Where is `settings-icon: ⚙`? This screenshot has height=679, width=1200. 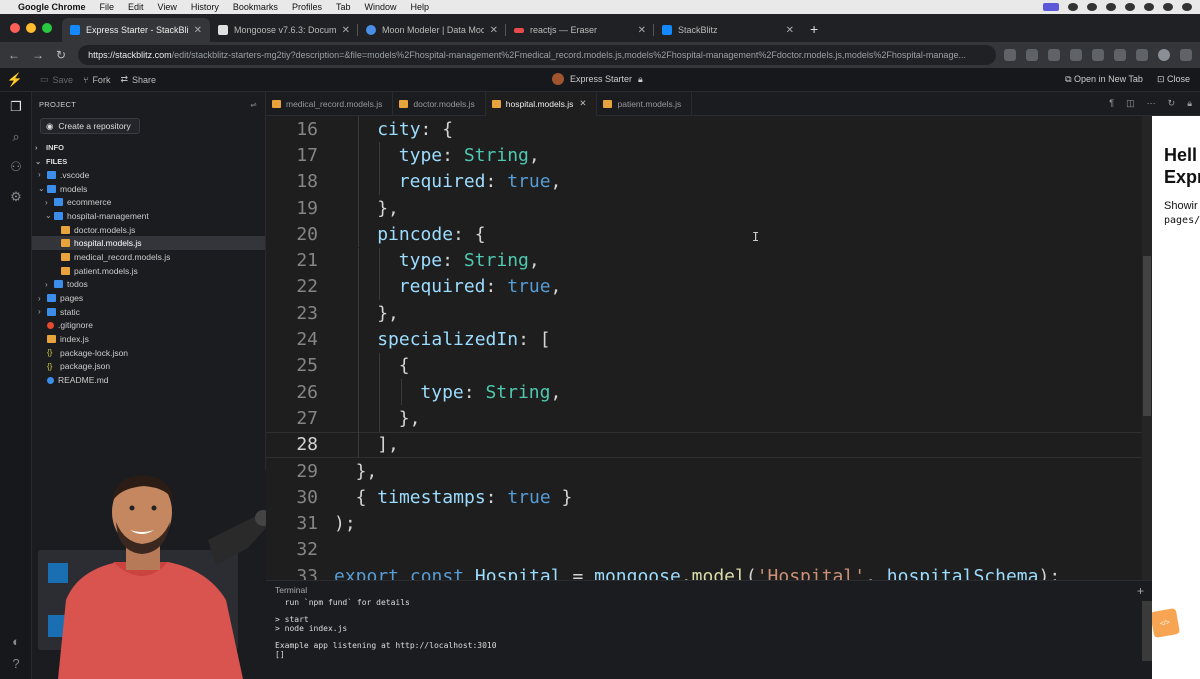 settings-icon: ⚙ is located at coordinates (16, 197).